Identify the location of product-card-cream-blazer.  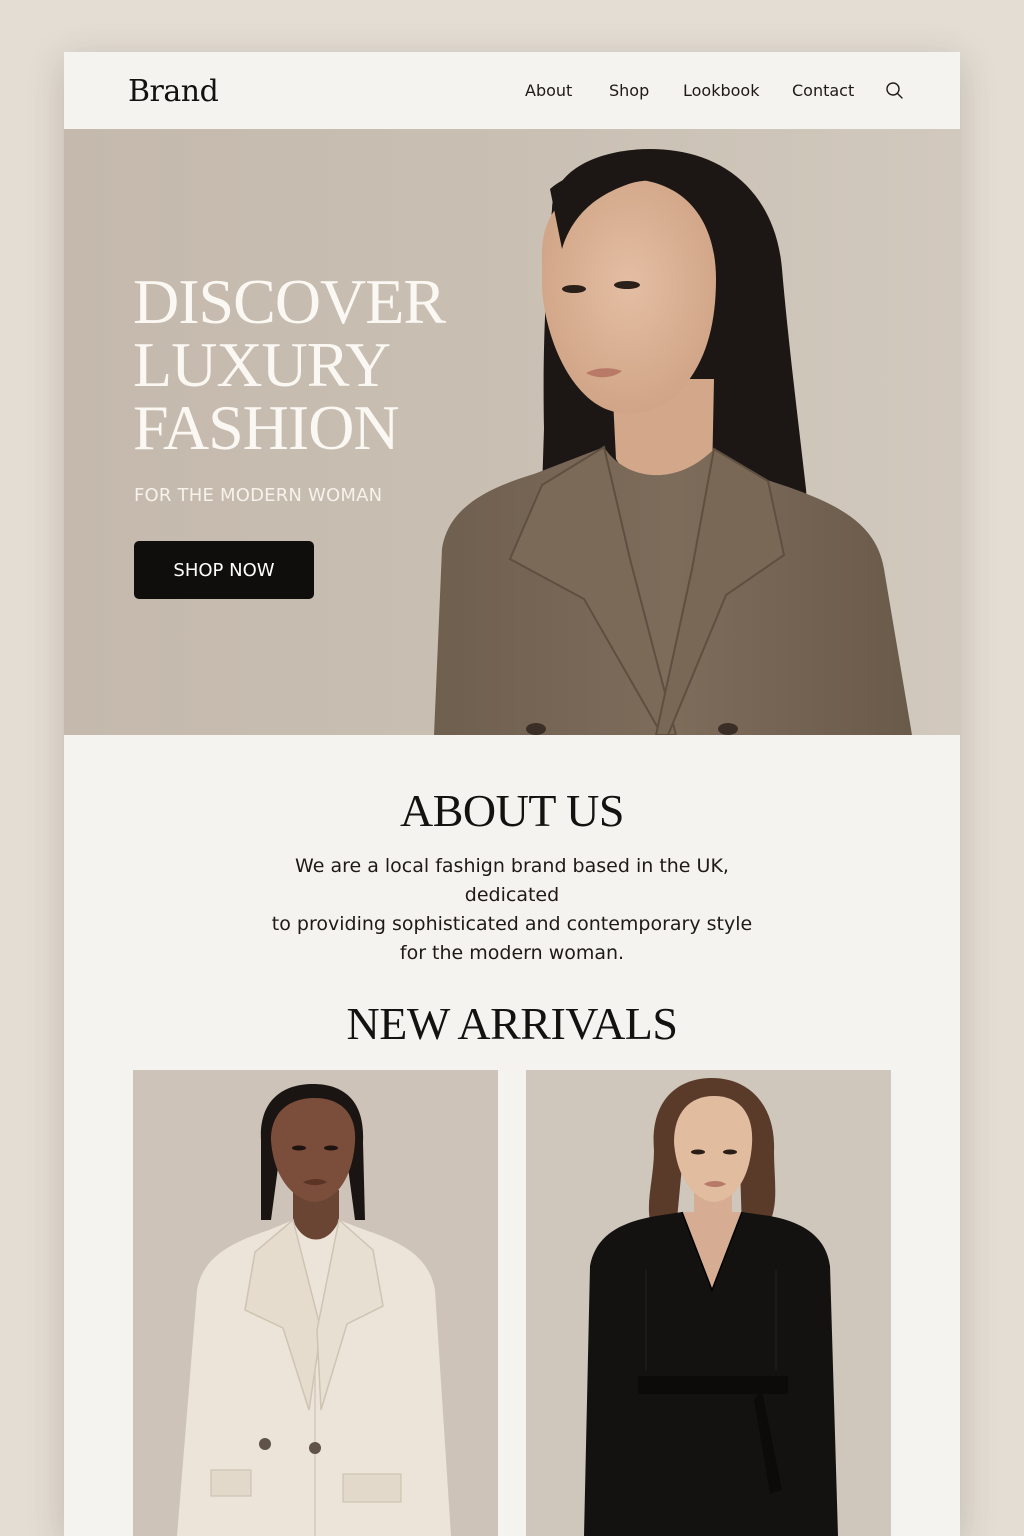
(315, 1303).